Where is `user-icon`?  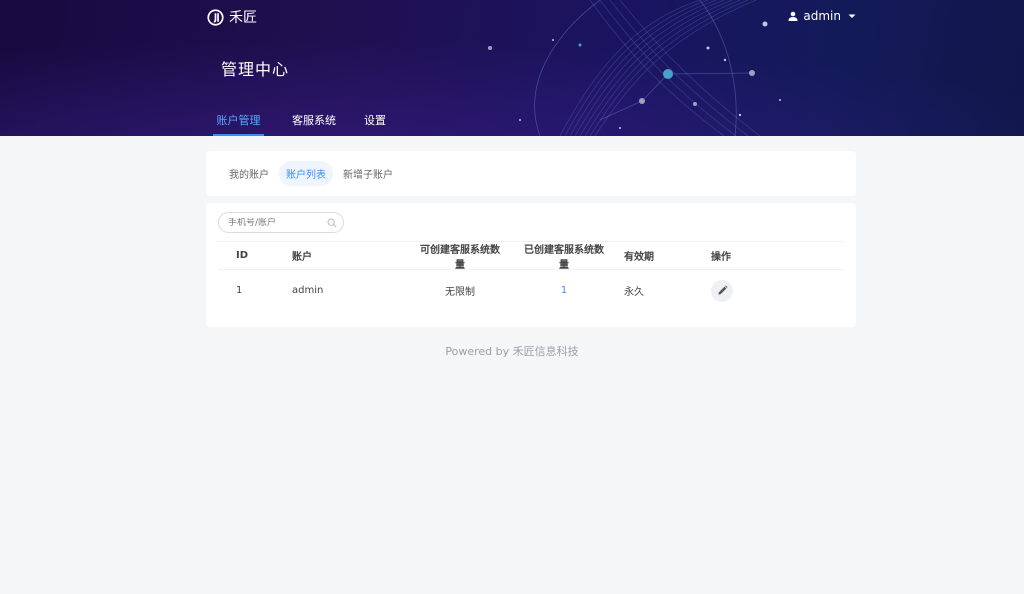 user-icon is located at coordinates (793, 16).